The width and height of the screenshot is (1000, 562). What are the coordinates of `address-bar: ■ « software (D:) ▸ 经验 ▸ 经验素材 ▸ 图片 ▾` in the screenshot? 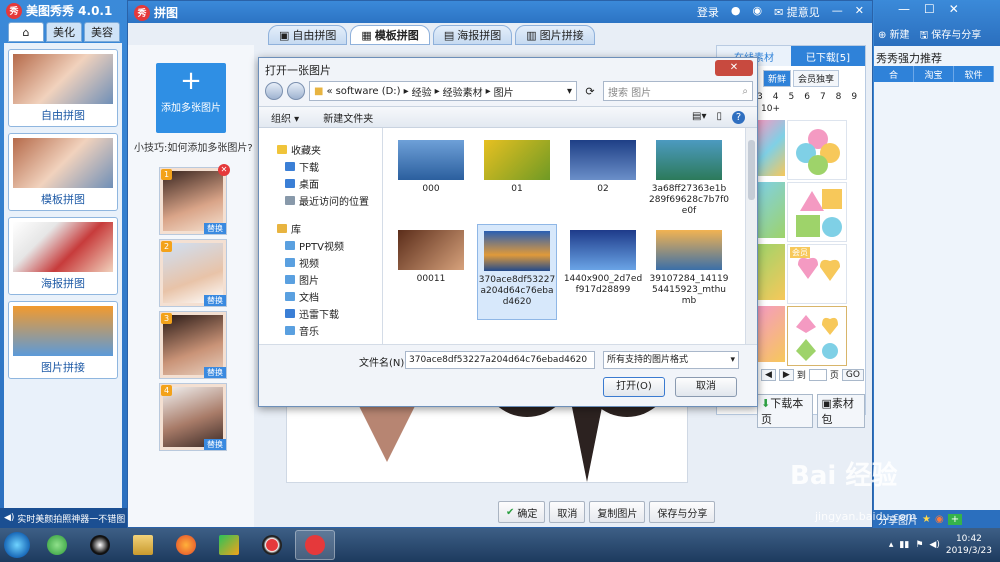 It's located at (443, 91).